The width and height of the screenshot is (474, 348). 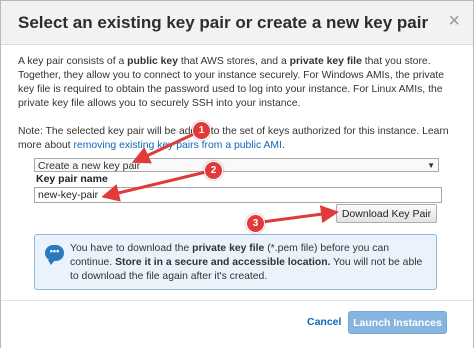 What do you see at coordinates (213, 170) in the screenshot?
I see `annotation-badge-2: 2` at bounding box center [213, 170].